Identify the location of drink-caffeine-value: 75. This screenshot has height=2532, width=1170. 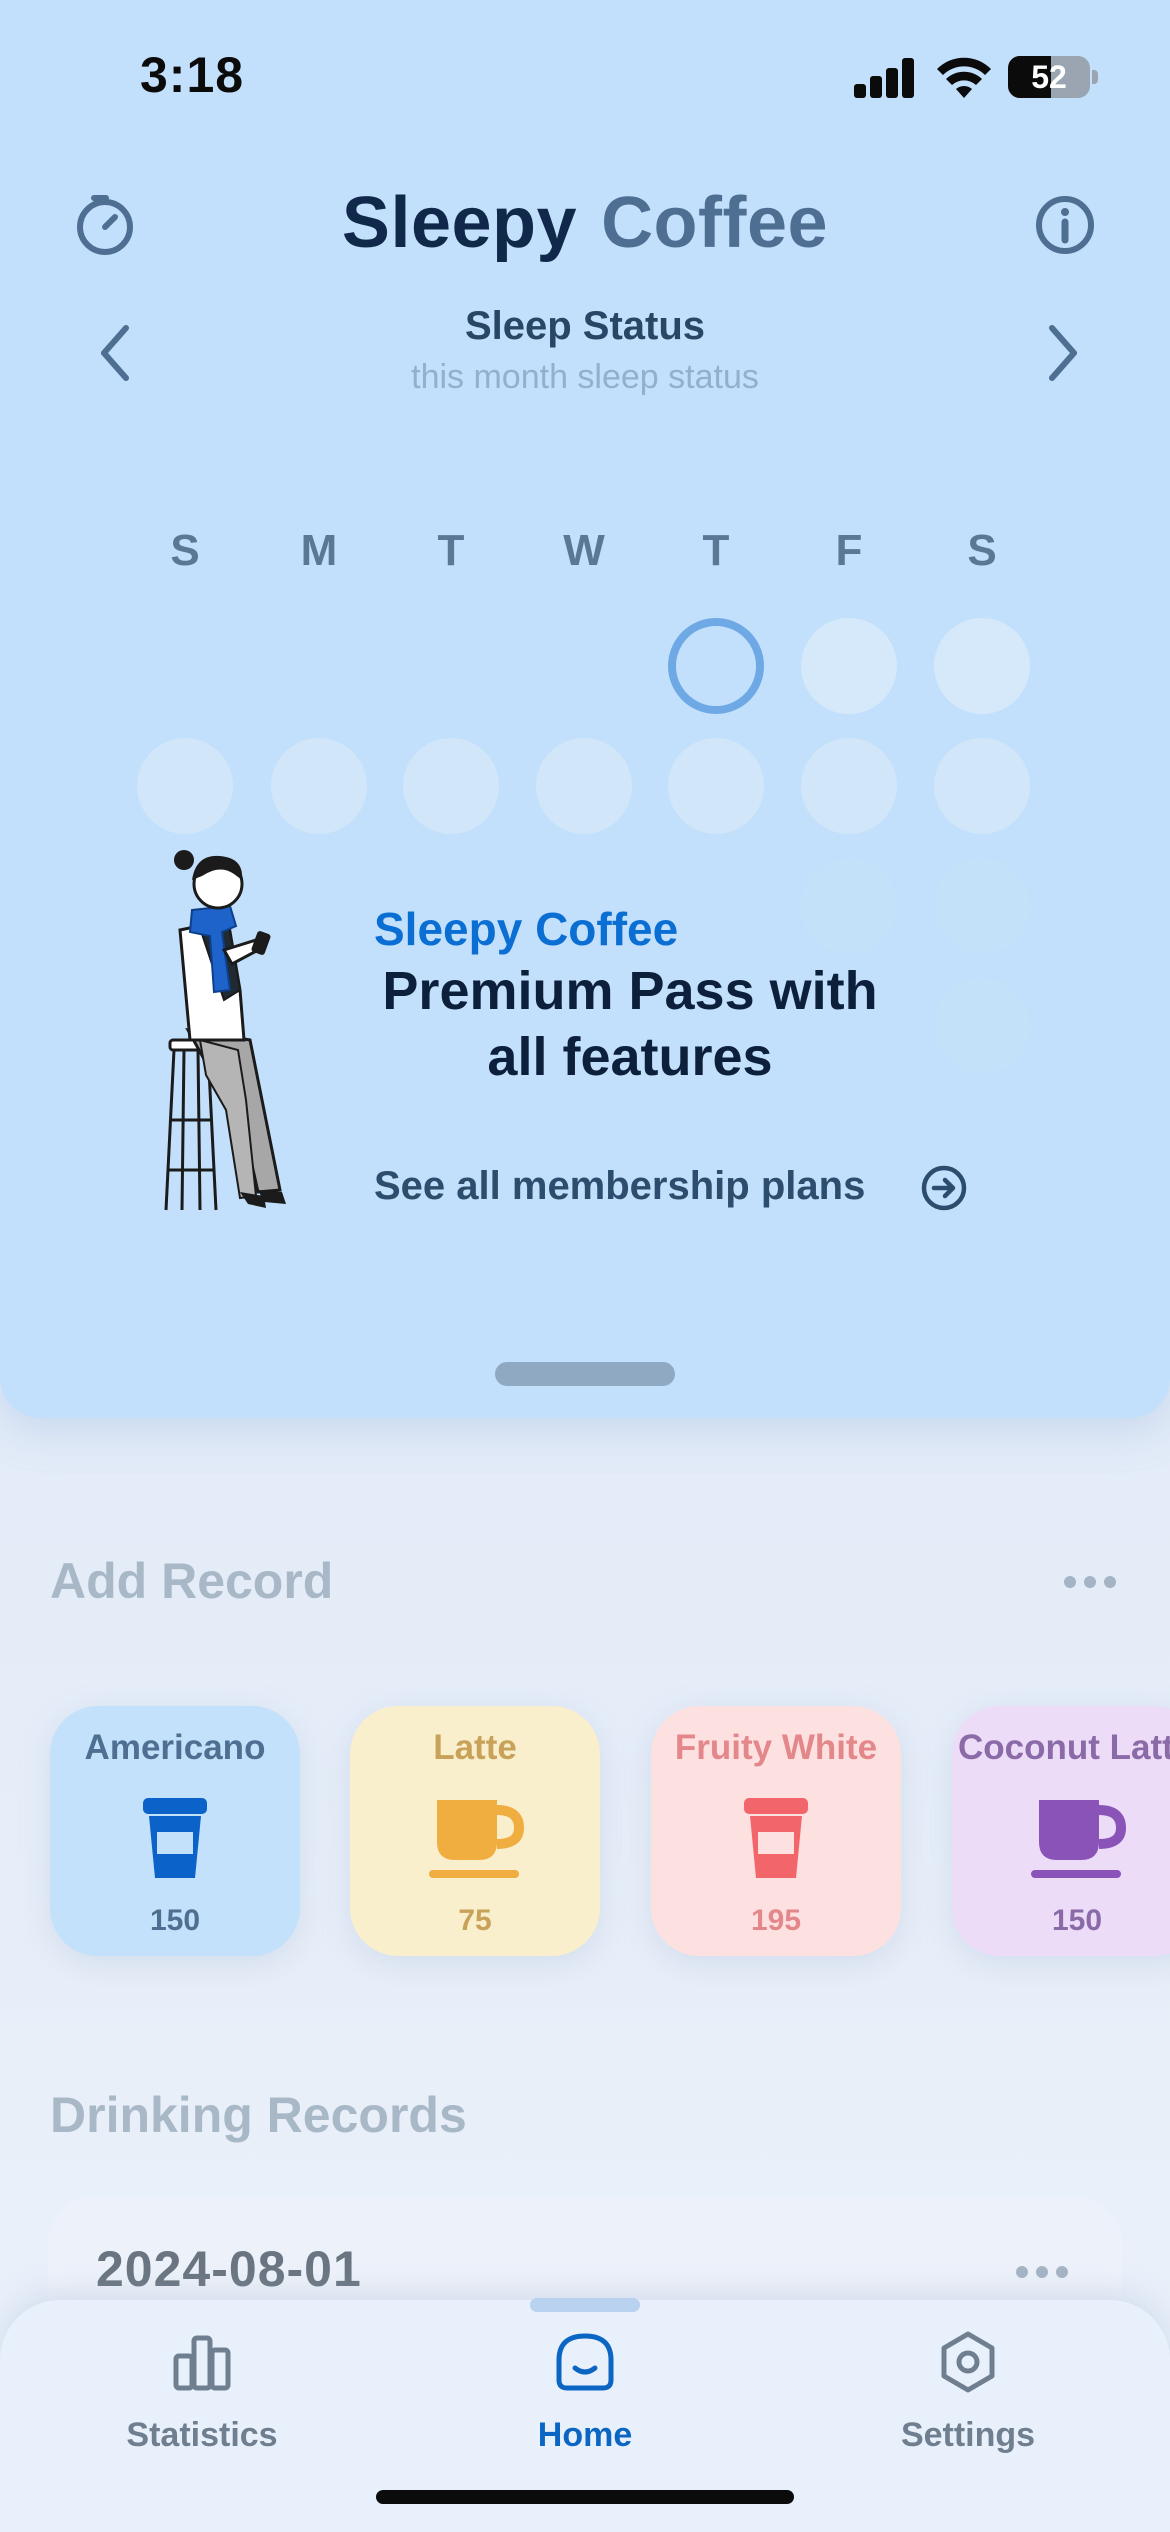
(475, 1920).